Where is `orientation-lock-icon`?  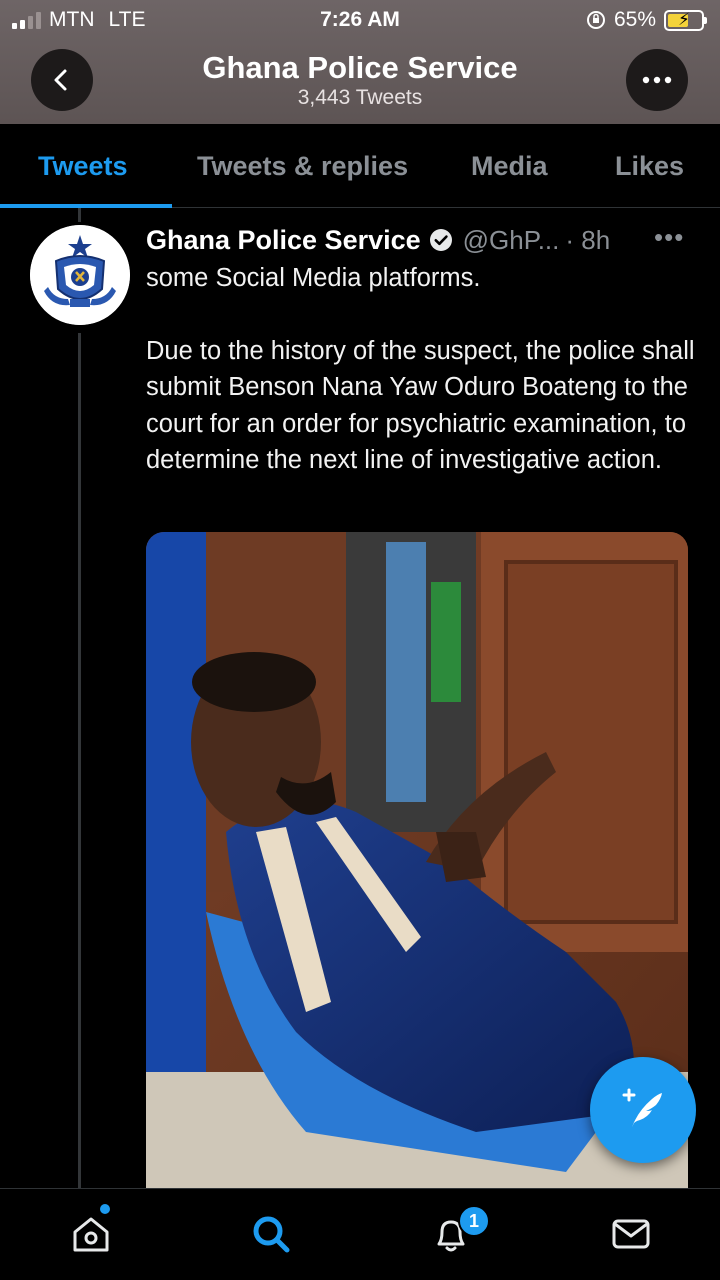
orientation-lock-icon is located at coordinates (595, 20).